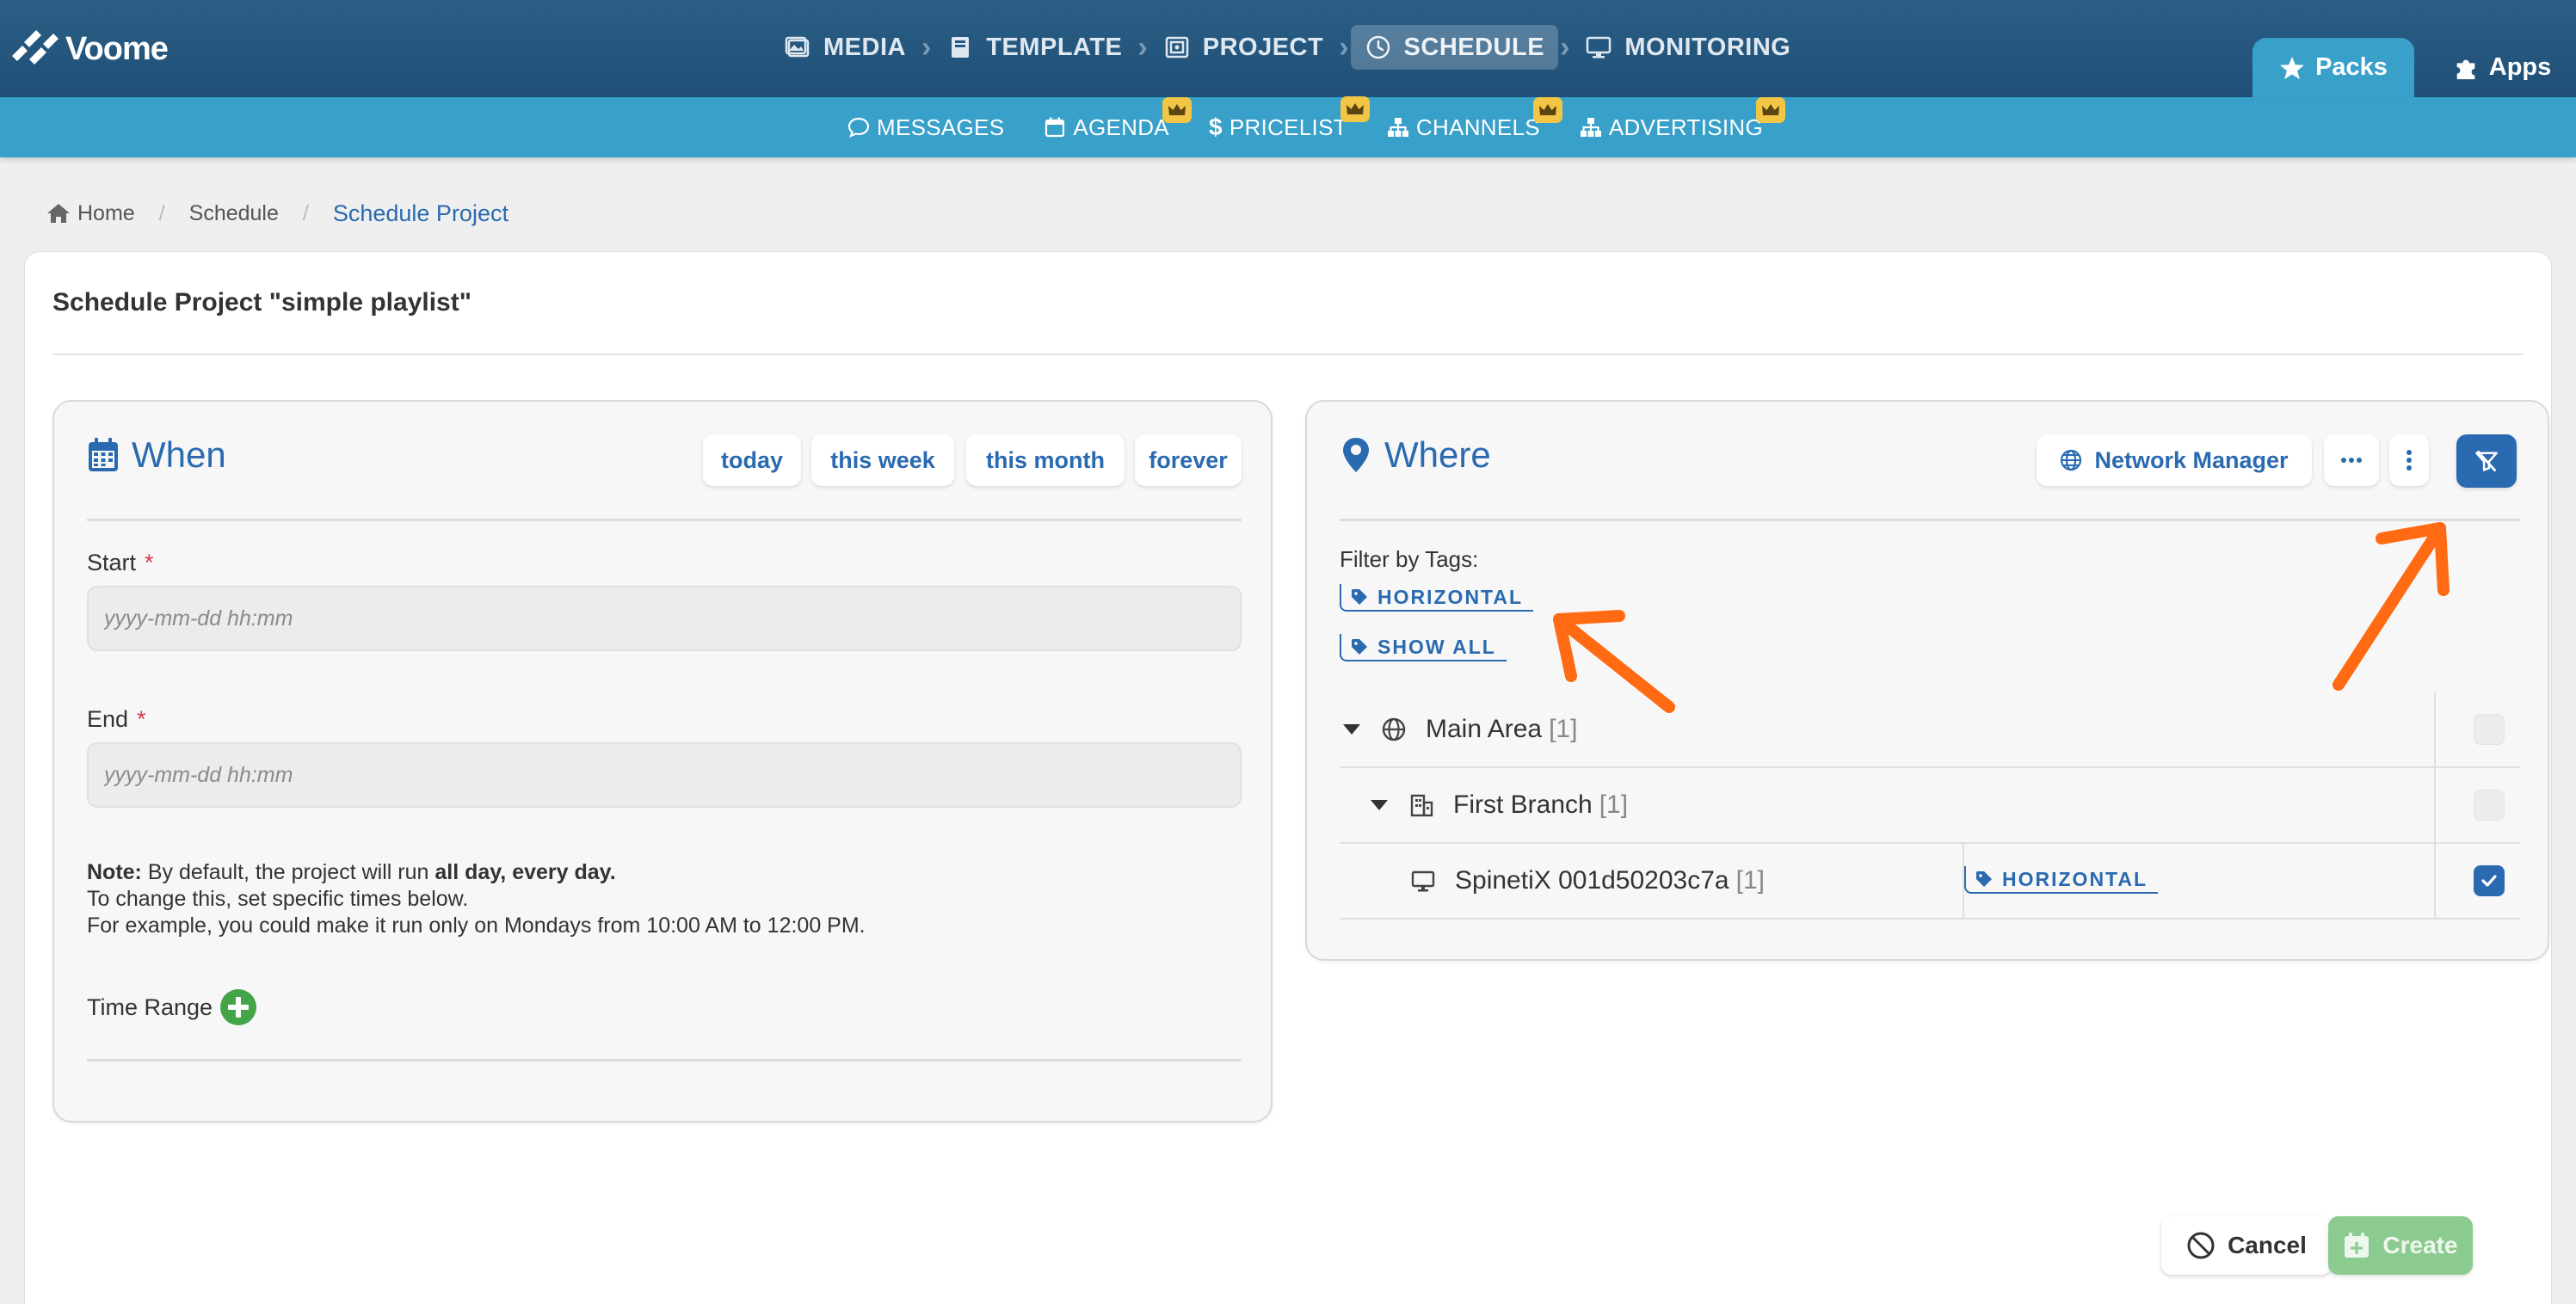 Image resolution: width=2576 pixels, height=1304 pixels. I want to click on filter-toggle-button, so click(2487, 461).